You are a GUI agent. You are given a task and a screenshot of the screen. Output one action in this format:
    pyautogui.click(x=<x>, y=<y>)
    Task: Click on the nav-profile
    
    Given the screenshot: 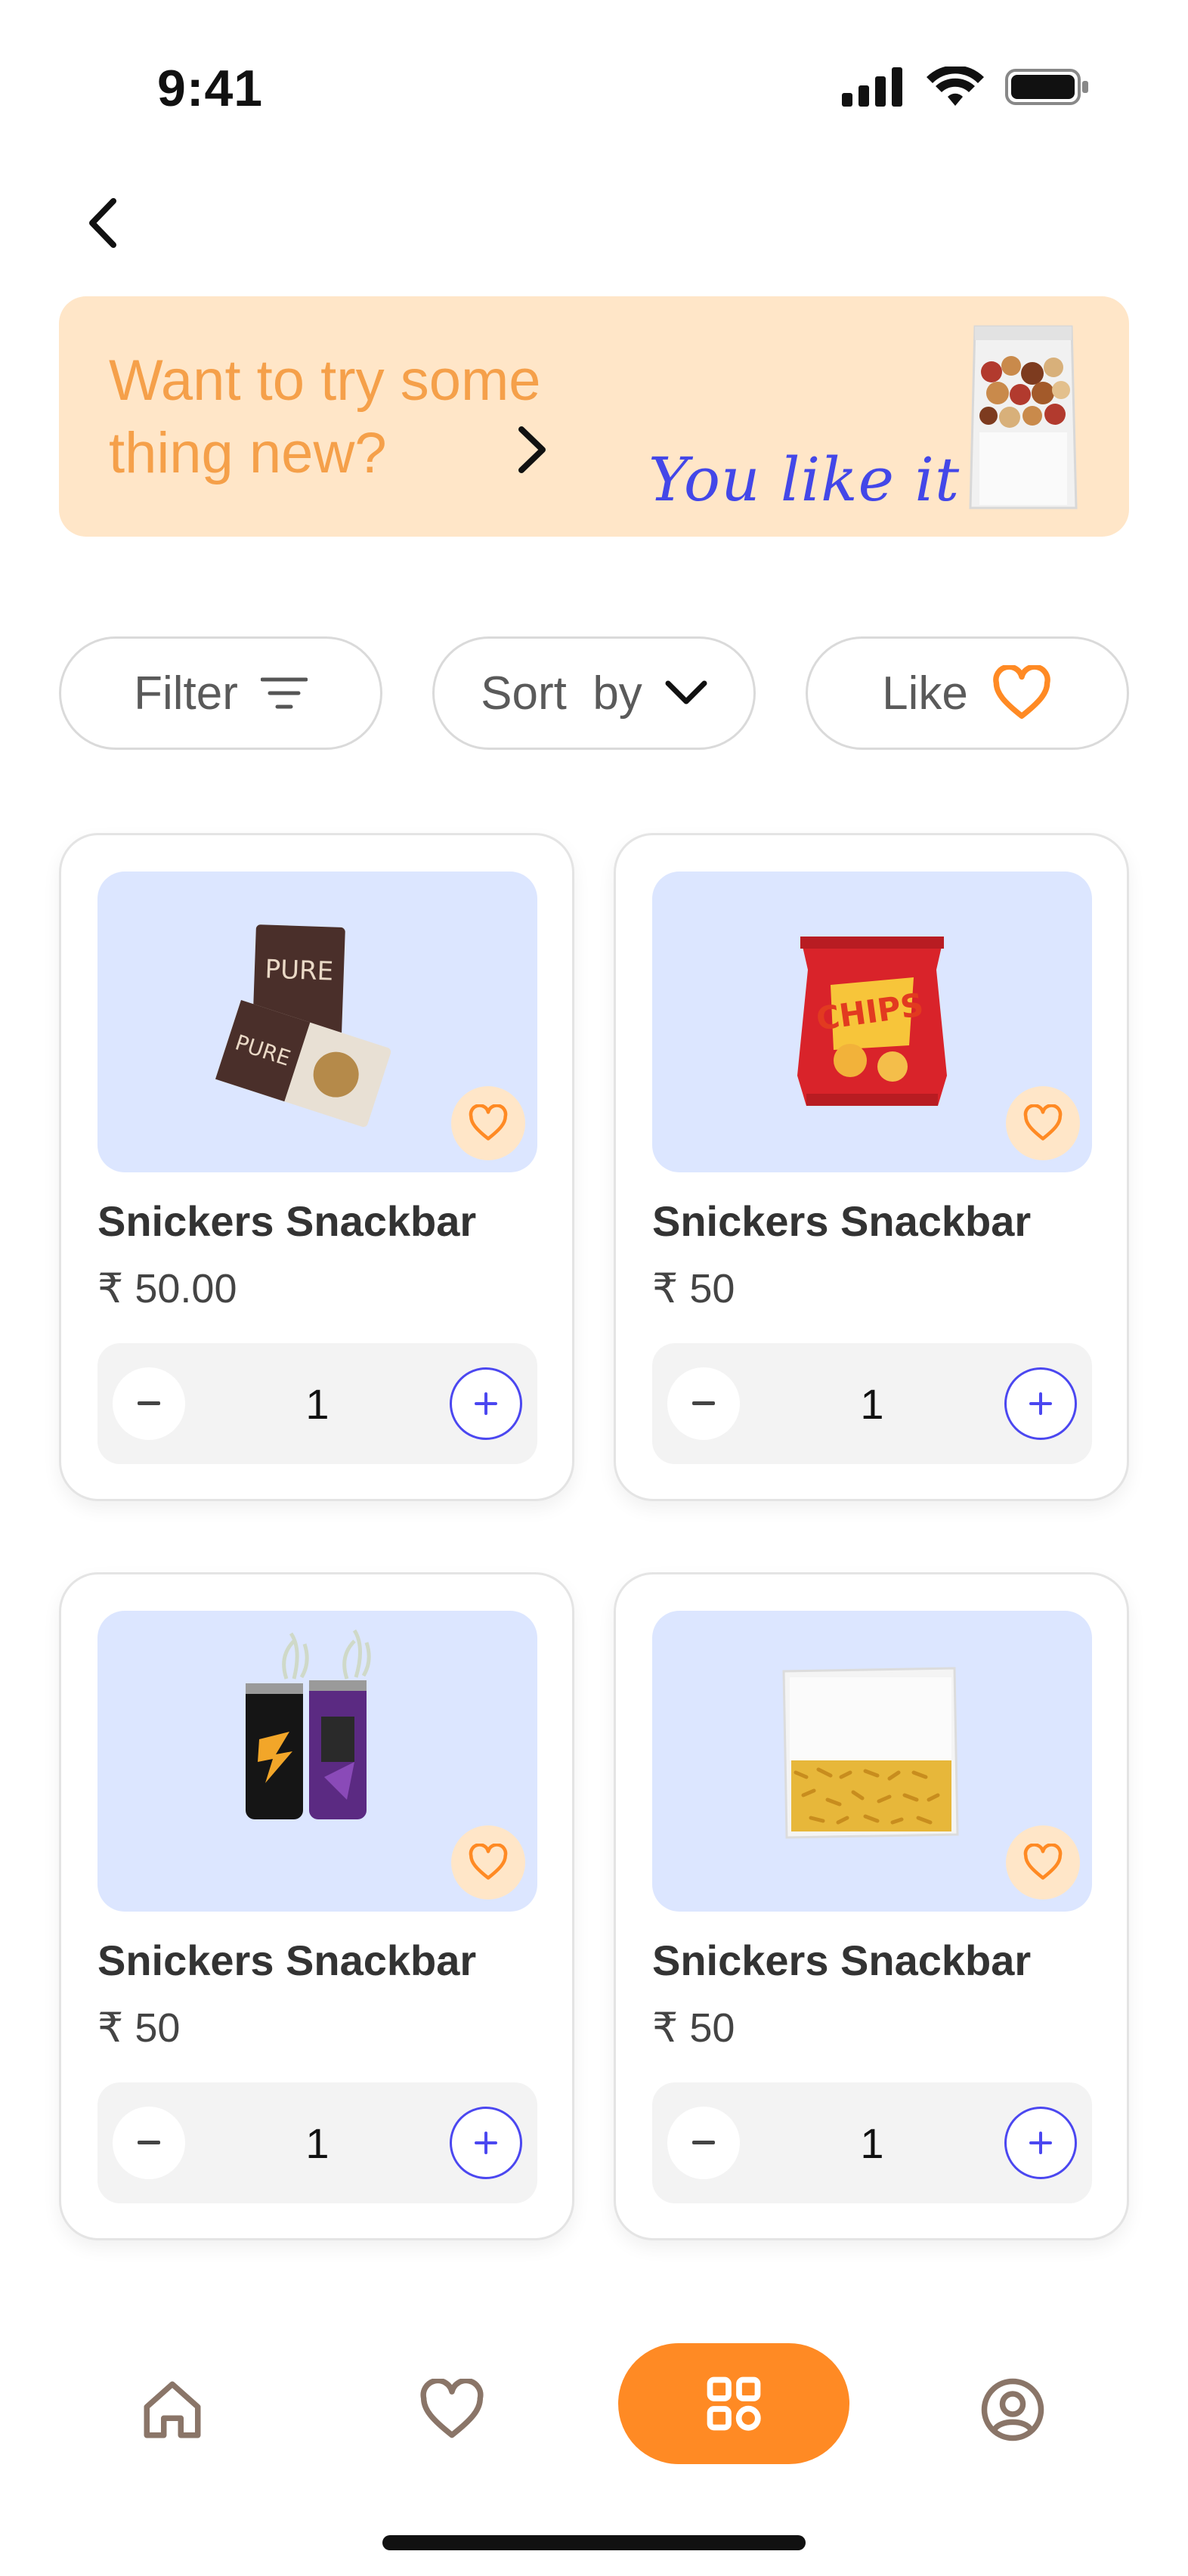 What is the action you would take?
    pyautogui.click(x=1012, y=2409)
    